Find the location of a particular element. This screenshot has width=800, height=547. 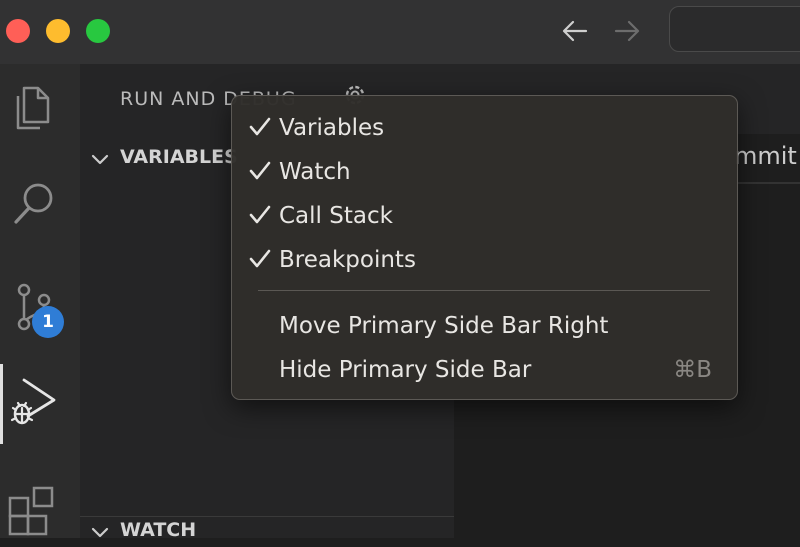

activity-search is located at coordinates (40, 204).